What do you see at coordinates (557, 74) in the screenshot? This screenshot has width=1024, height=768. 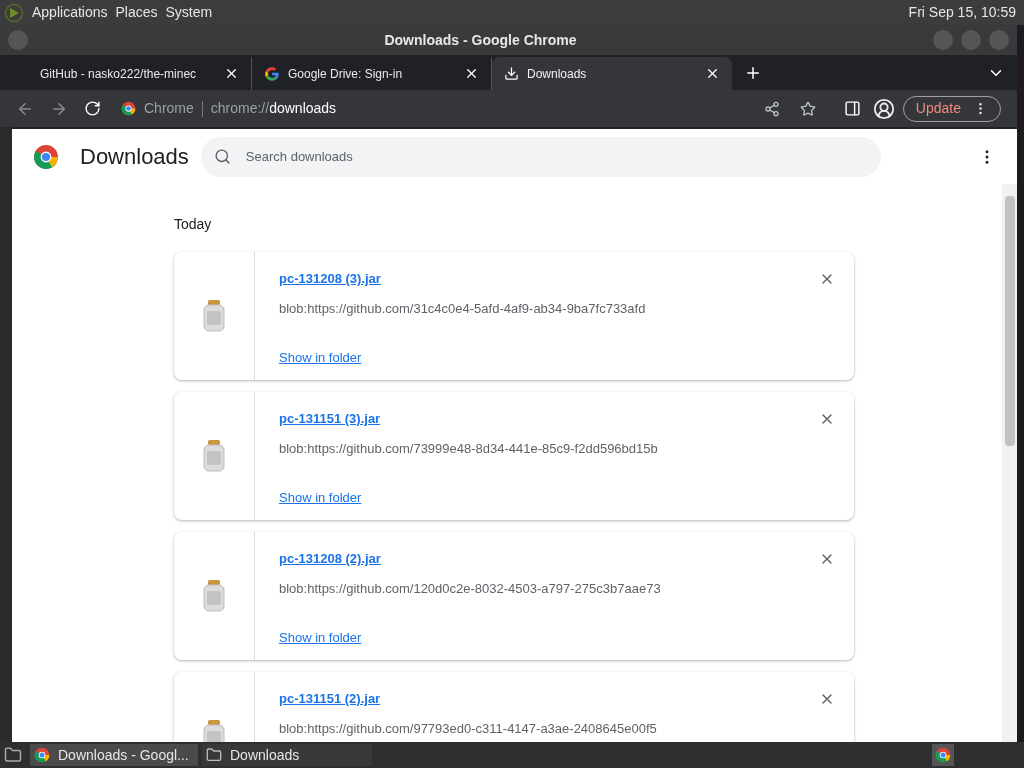 I see `tab-title: Downloads` at bounding box center [557, 74].